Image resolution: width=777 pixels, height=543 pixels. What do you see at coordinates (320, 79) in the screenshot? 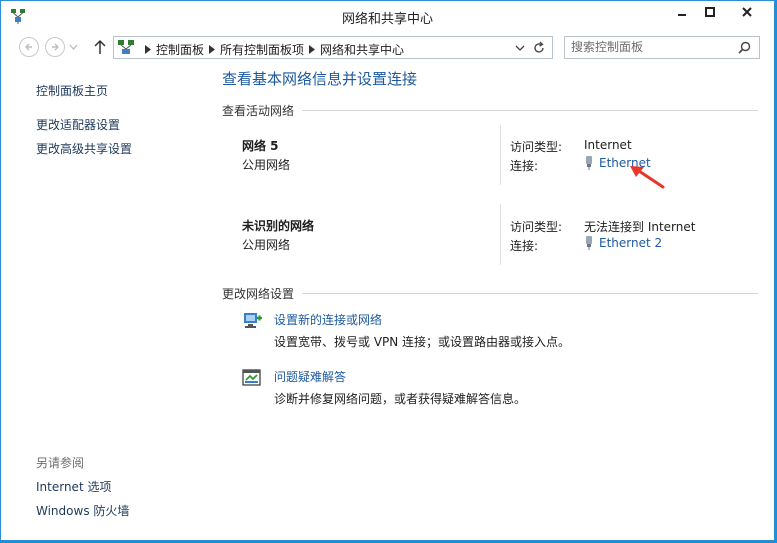
I see `page-title: 查看基本网络信息并设置连接` at bounding box center [320, 79].